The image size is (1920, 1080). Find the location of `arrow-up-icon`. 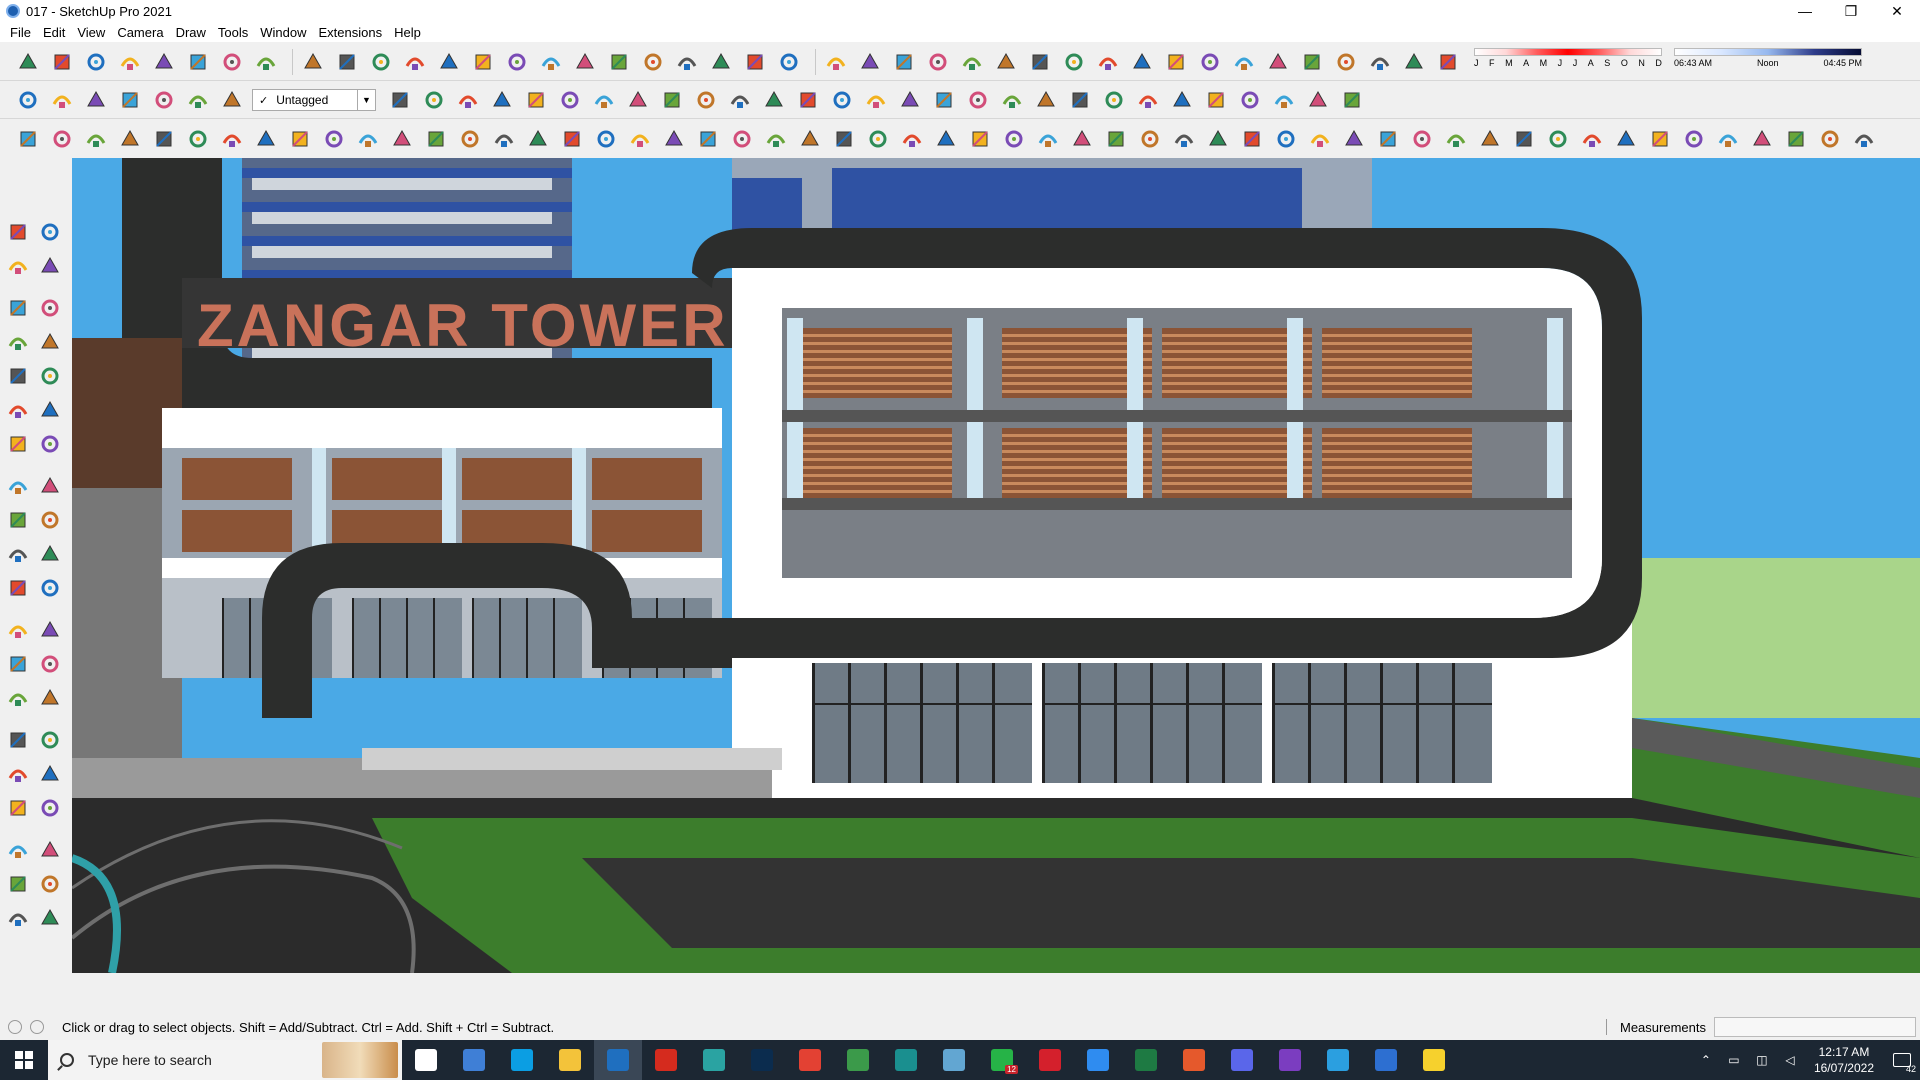

arrow-up-icon is located at coordinates (434, 100).